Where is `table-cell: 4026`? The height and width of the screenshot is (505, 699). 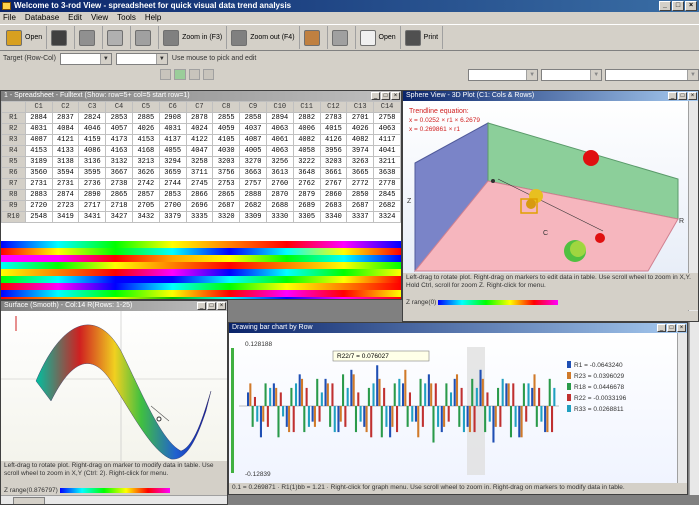
table-cell: 4026 is located at coordinates (145, 129).